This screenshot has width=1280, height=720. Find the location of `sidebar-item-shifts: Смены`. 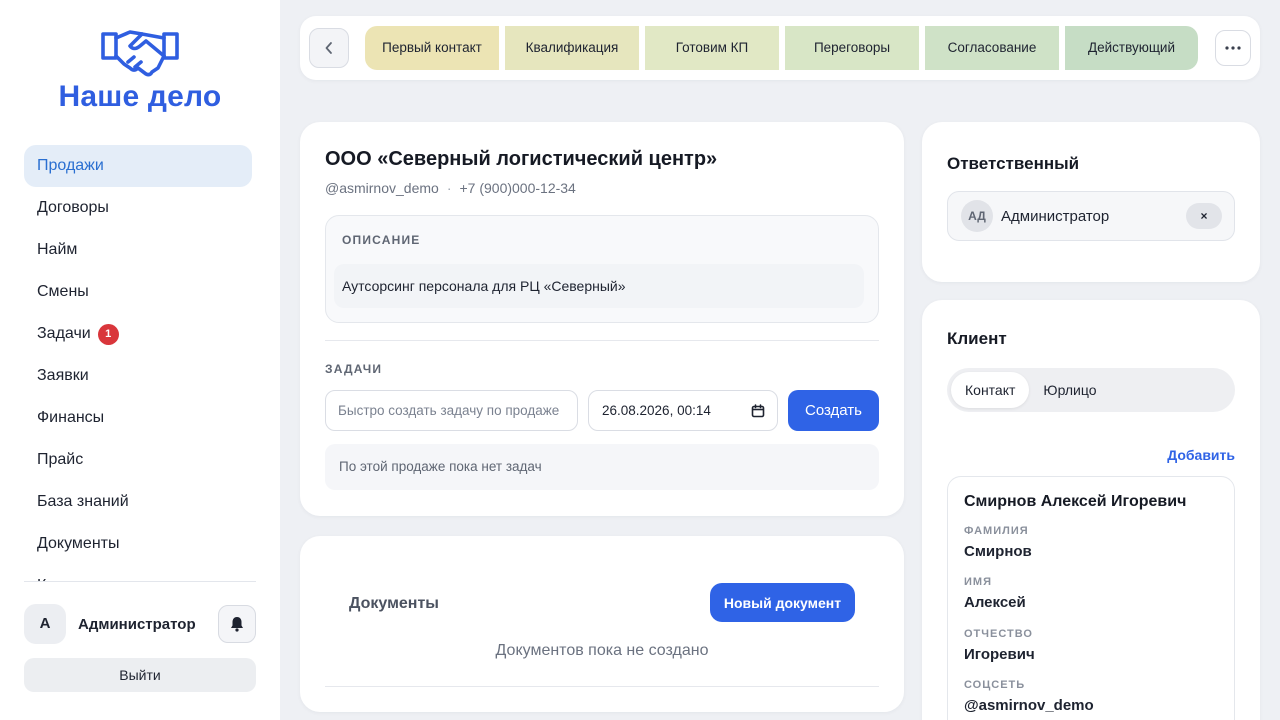

sidebar-item-shifts: Смены is located at coordinates (138, 292).